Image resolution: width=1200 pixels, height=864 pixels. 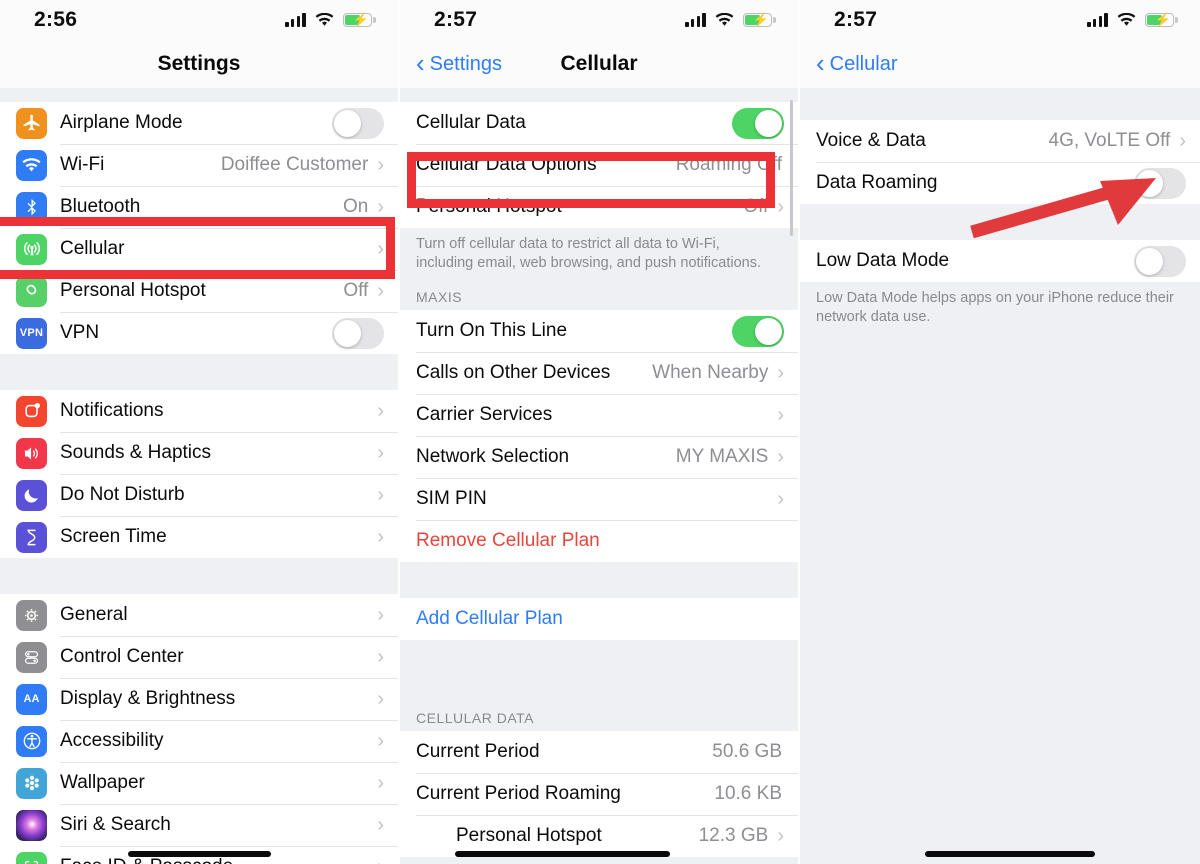 I want to click on sidebar-item-vpn: VPN VPN, so click(x=199, y=333).